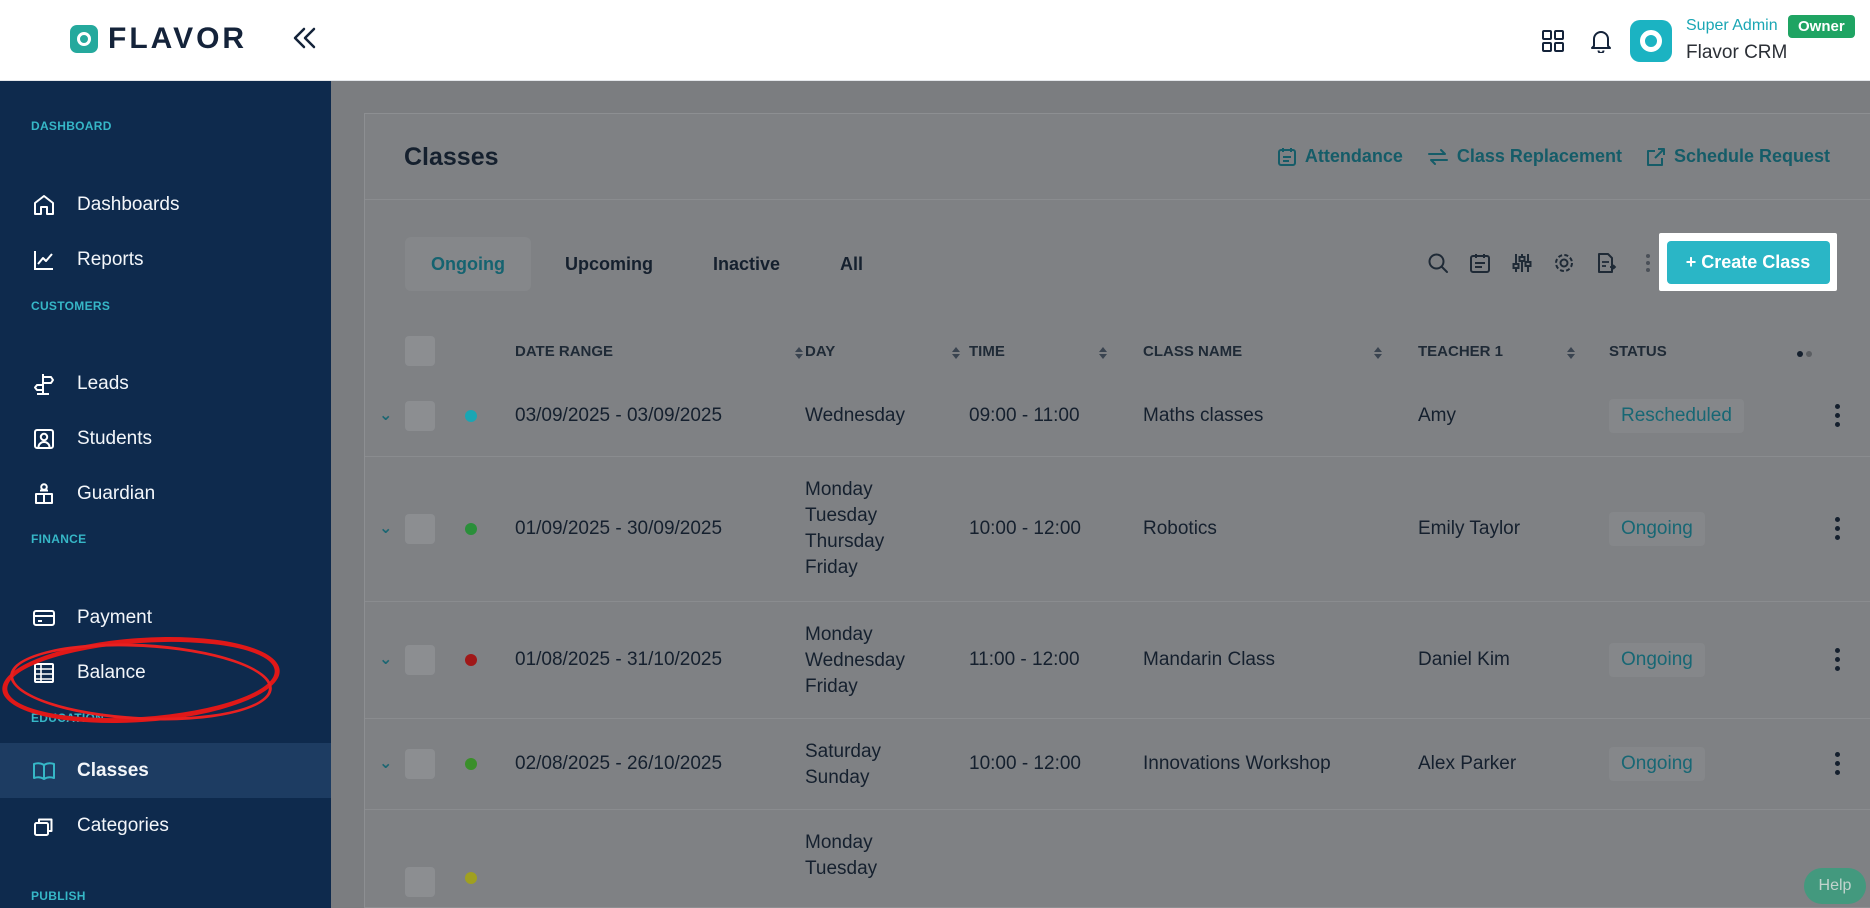 The height and width of the screenshot is (908, 1870). I want to click on column-label: DAY, so click(820, 351).